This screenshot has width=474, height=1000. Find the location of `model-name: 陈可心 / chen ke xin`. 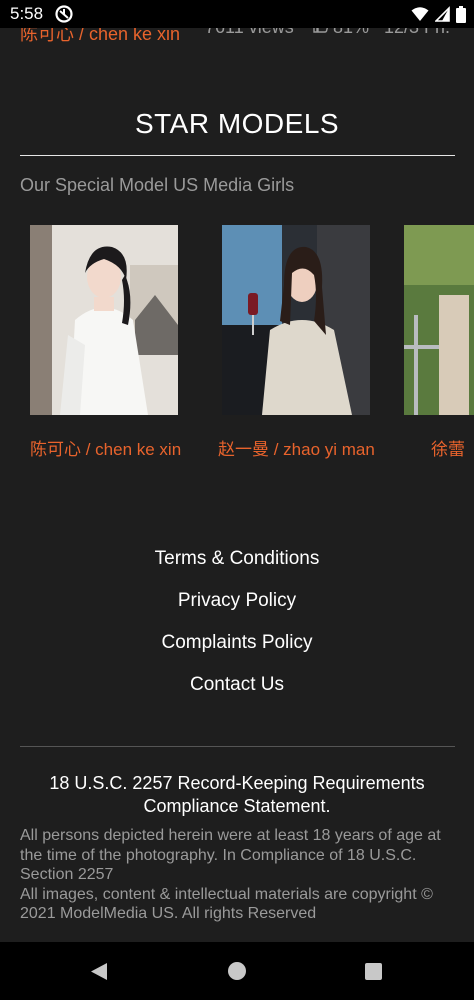

model-name: 陈可心 / chen ke xin is located at coordinates (105, 447).